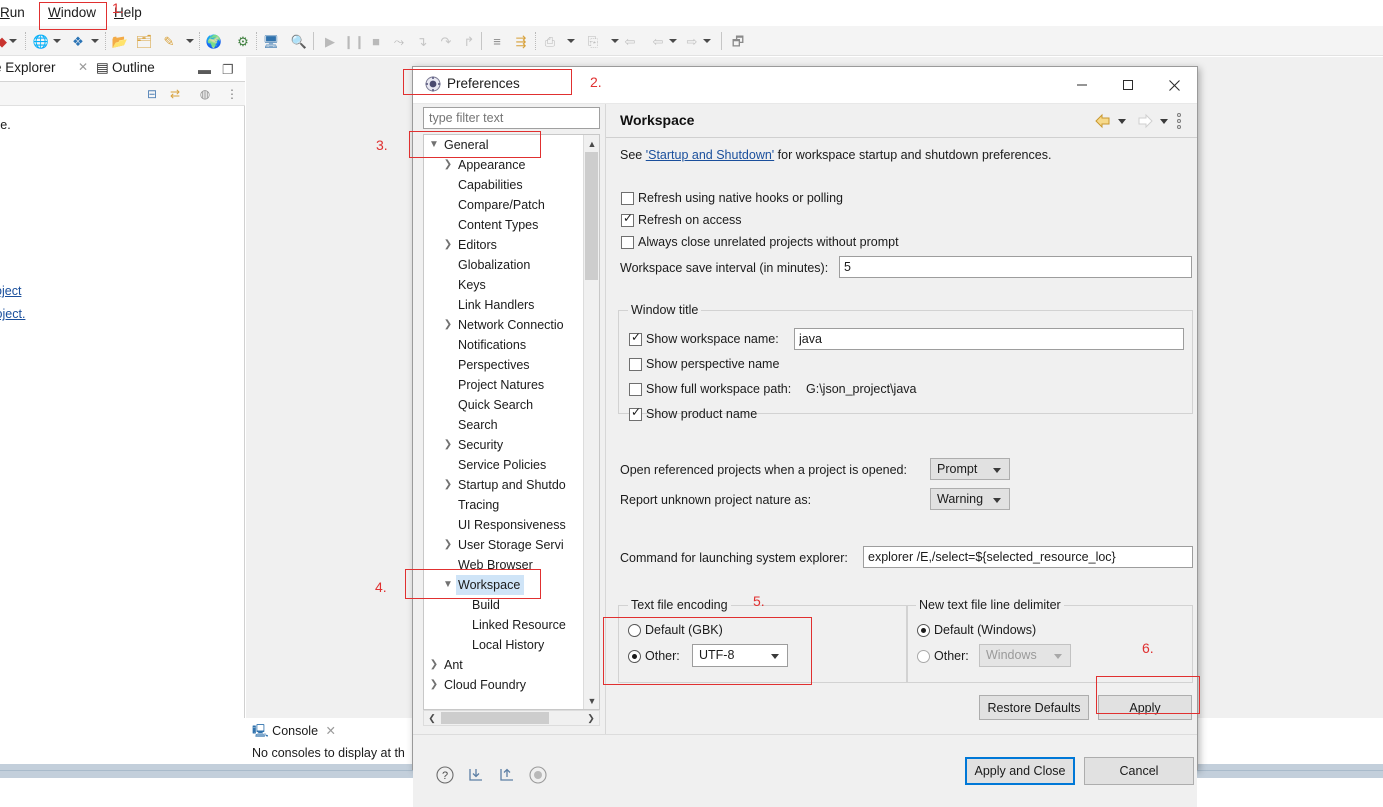 The image size is (1383, 807). What do you see at coordinates (513, 525) in the screenshot?
I see `tree-item-ui-responsiveness: UI Responsiveness` at bounding box center [513, 525].